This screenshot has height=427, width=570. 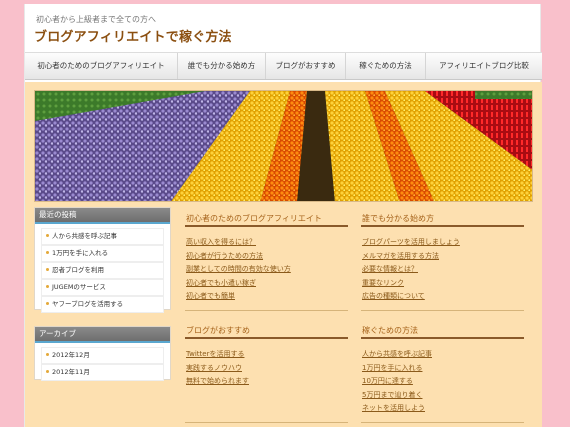 I want to click on list-item: 10万円に達する, so click(x=397, y=382).